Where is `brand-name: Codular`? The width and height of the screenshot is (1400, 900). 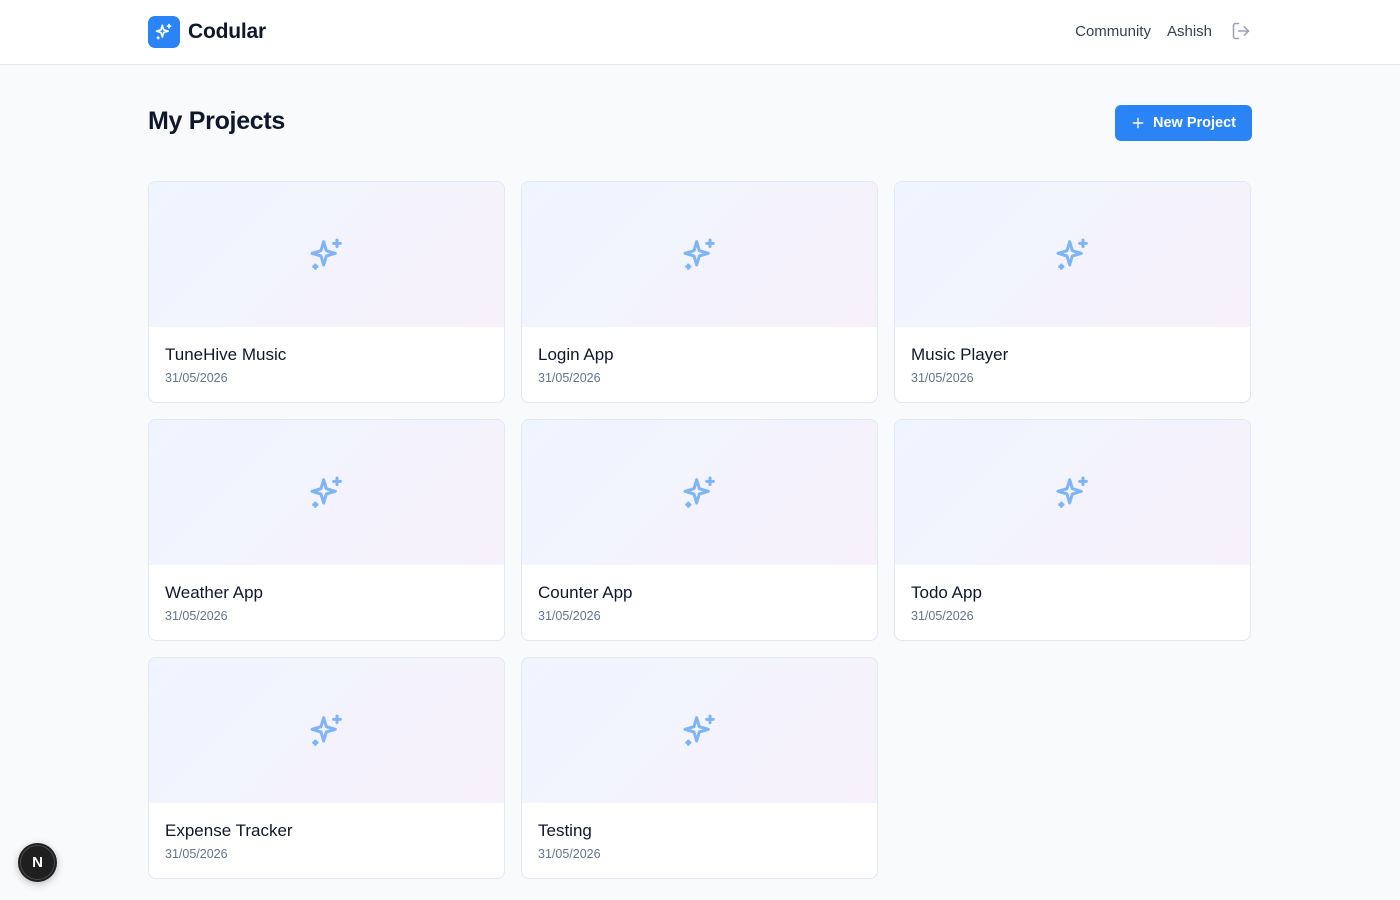 brand-name: Codular is located at coordinates (227, 31).